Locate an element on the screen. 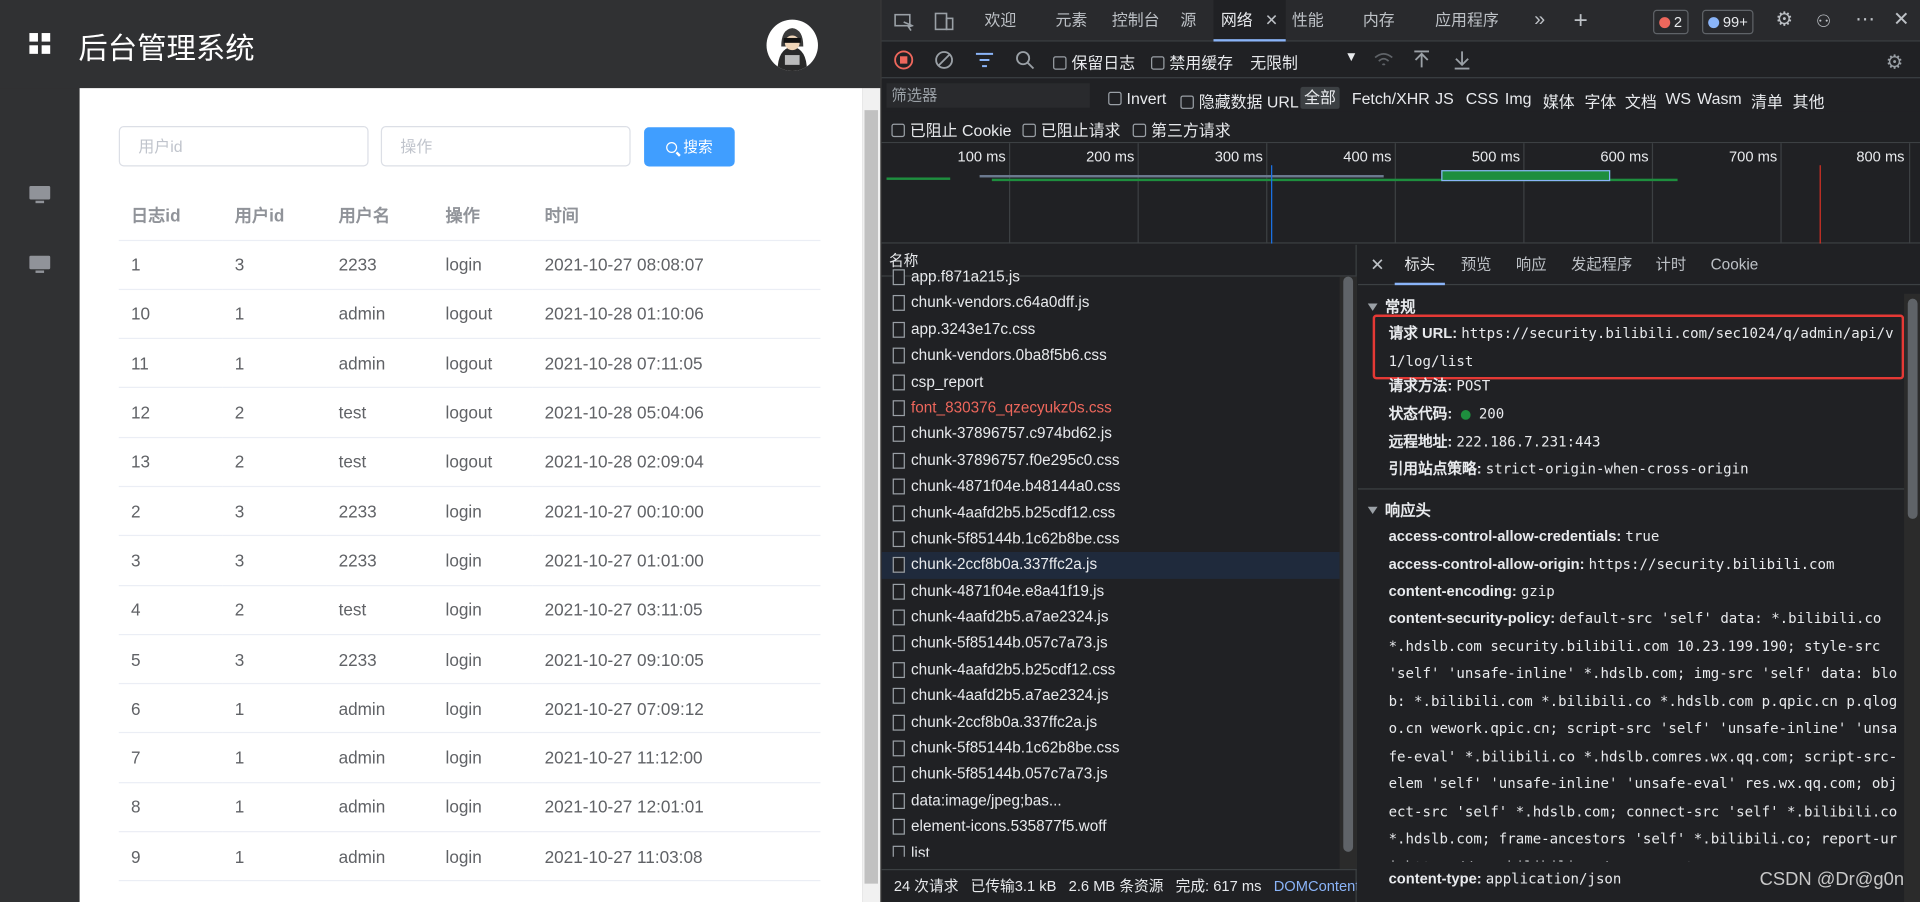  blocked-requests-checkbox: 已阻止请求 is located at coordinates (1071, 128).